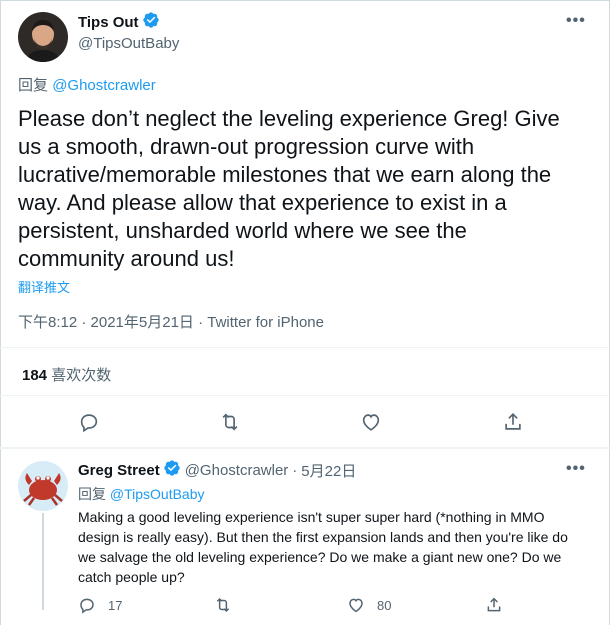 This screenshot has width=610, height=626. Describe the element at coordinates (171, 321) in the screenshot. I see `tweet-timestamp: 下午8:12 · 2021年5月21日 · Twitter for iPhone` at that location.